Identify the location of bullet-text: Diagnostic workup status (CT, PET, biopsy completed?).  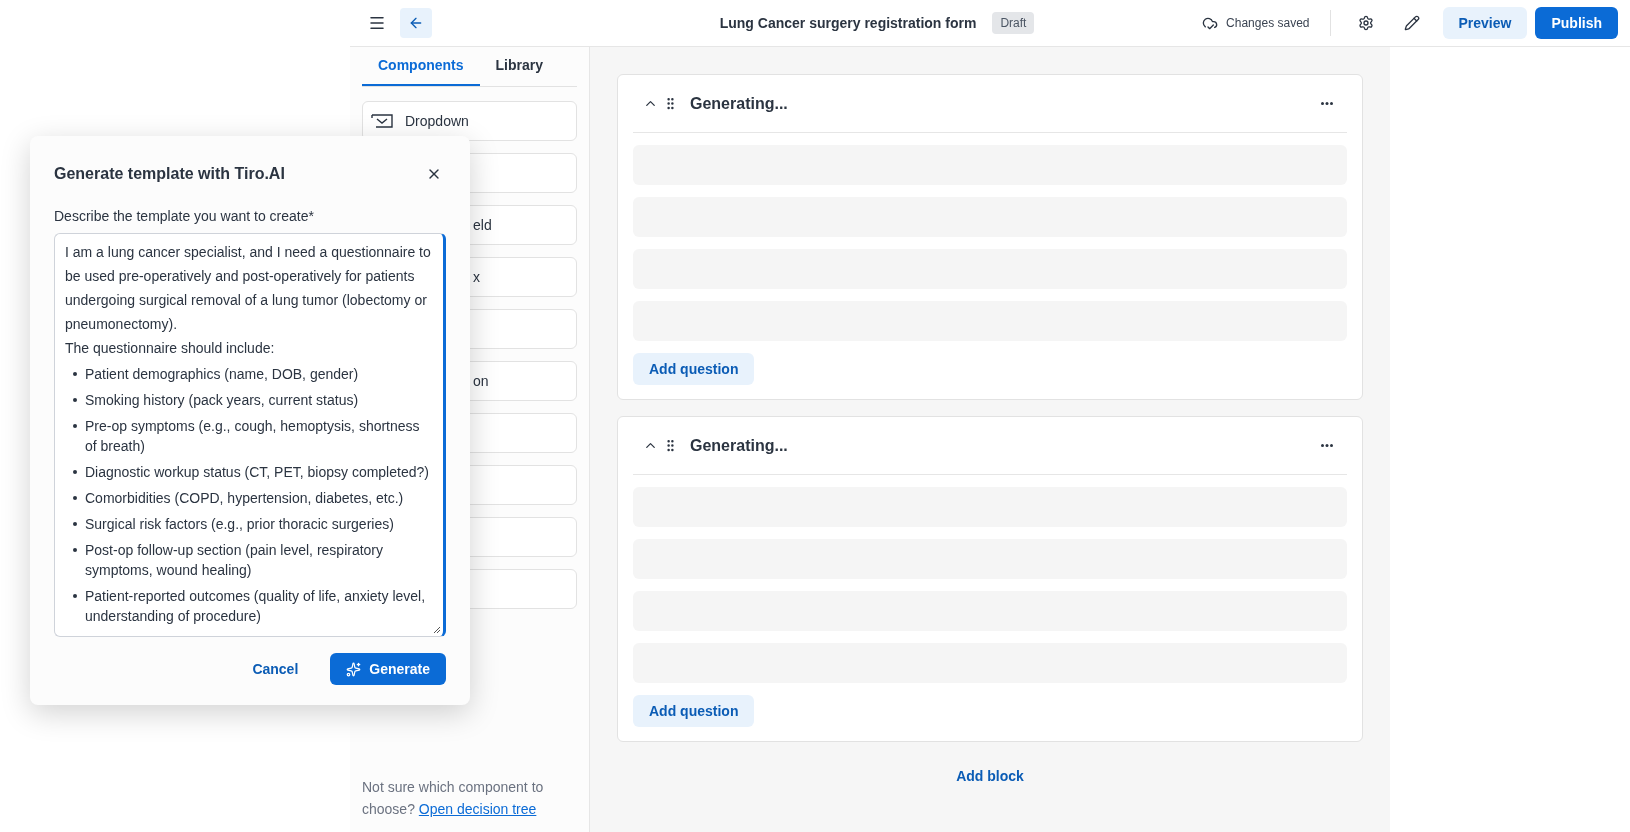
(257, 472).